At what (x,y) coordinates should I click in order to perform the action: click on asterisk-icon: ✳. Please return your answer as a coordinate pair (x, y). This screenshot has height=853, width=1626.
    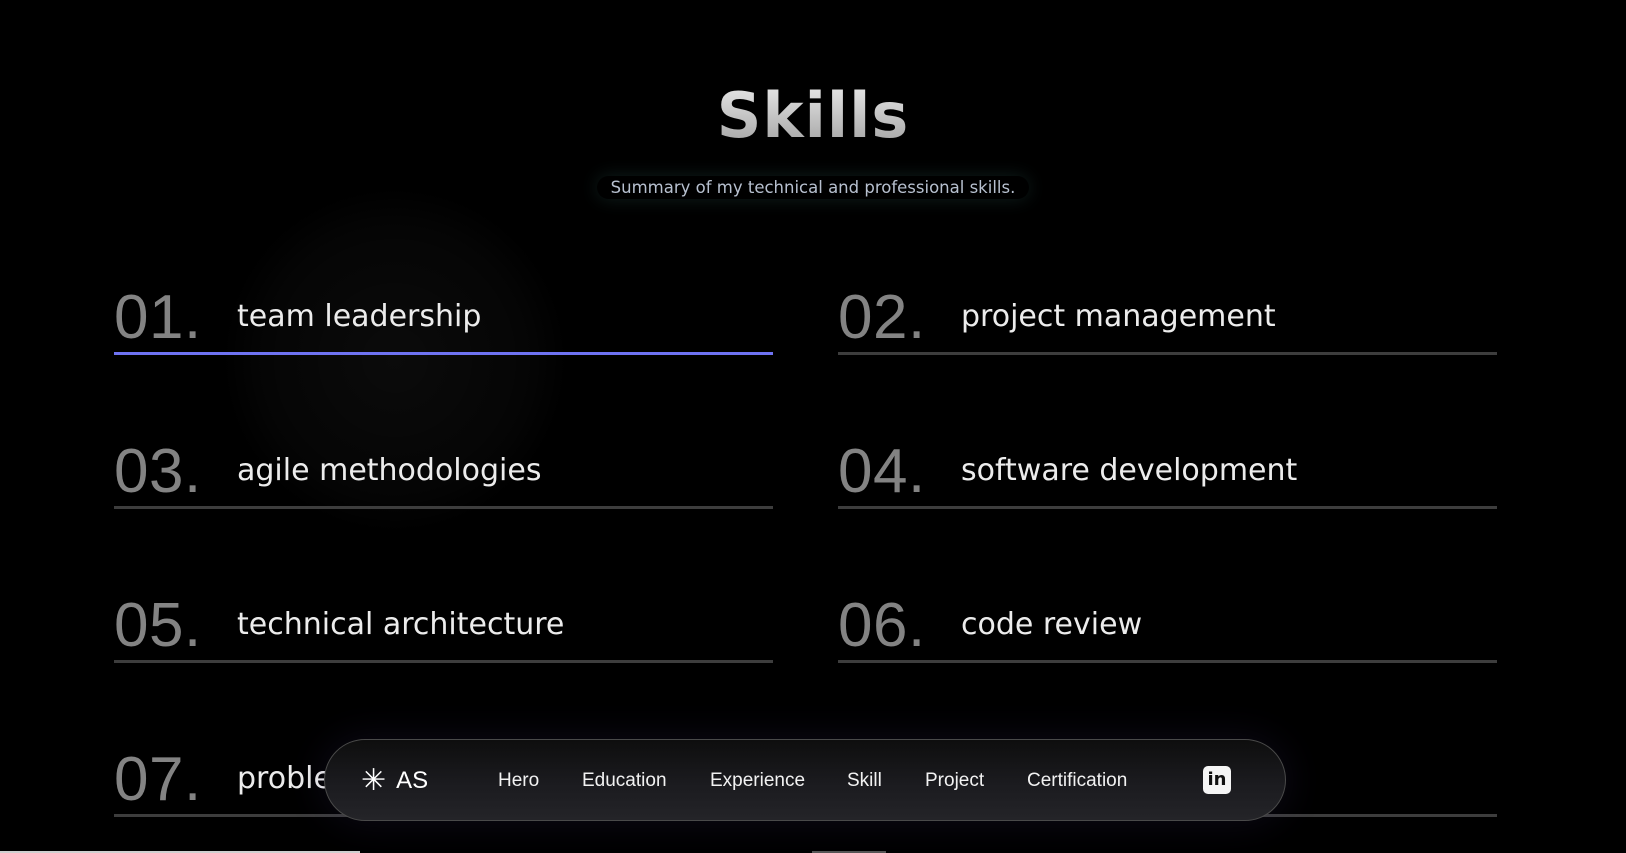
    Looking at the image, I should click on (374, 780).